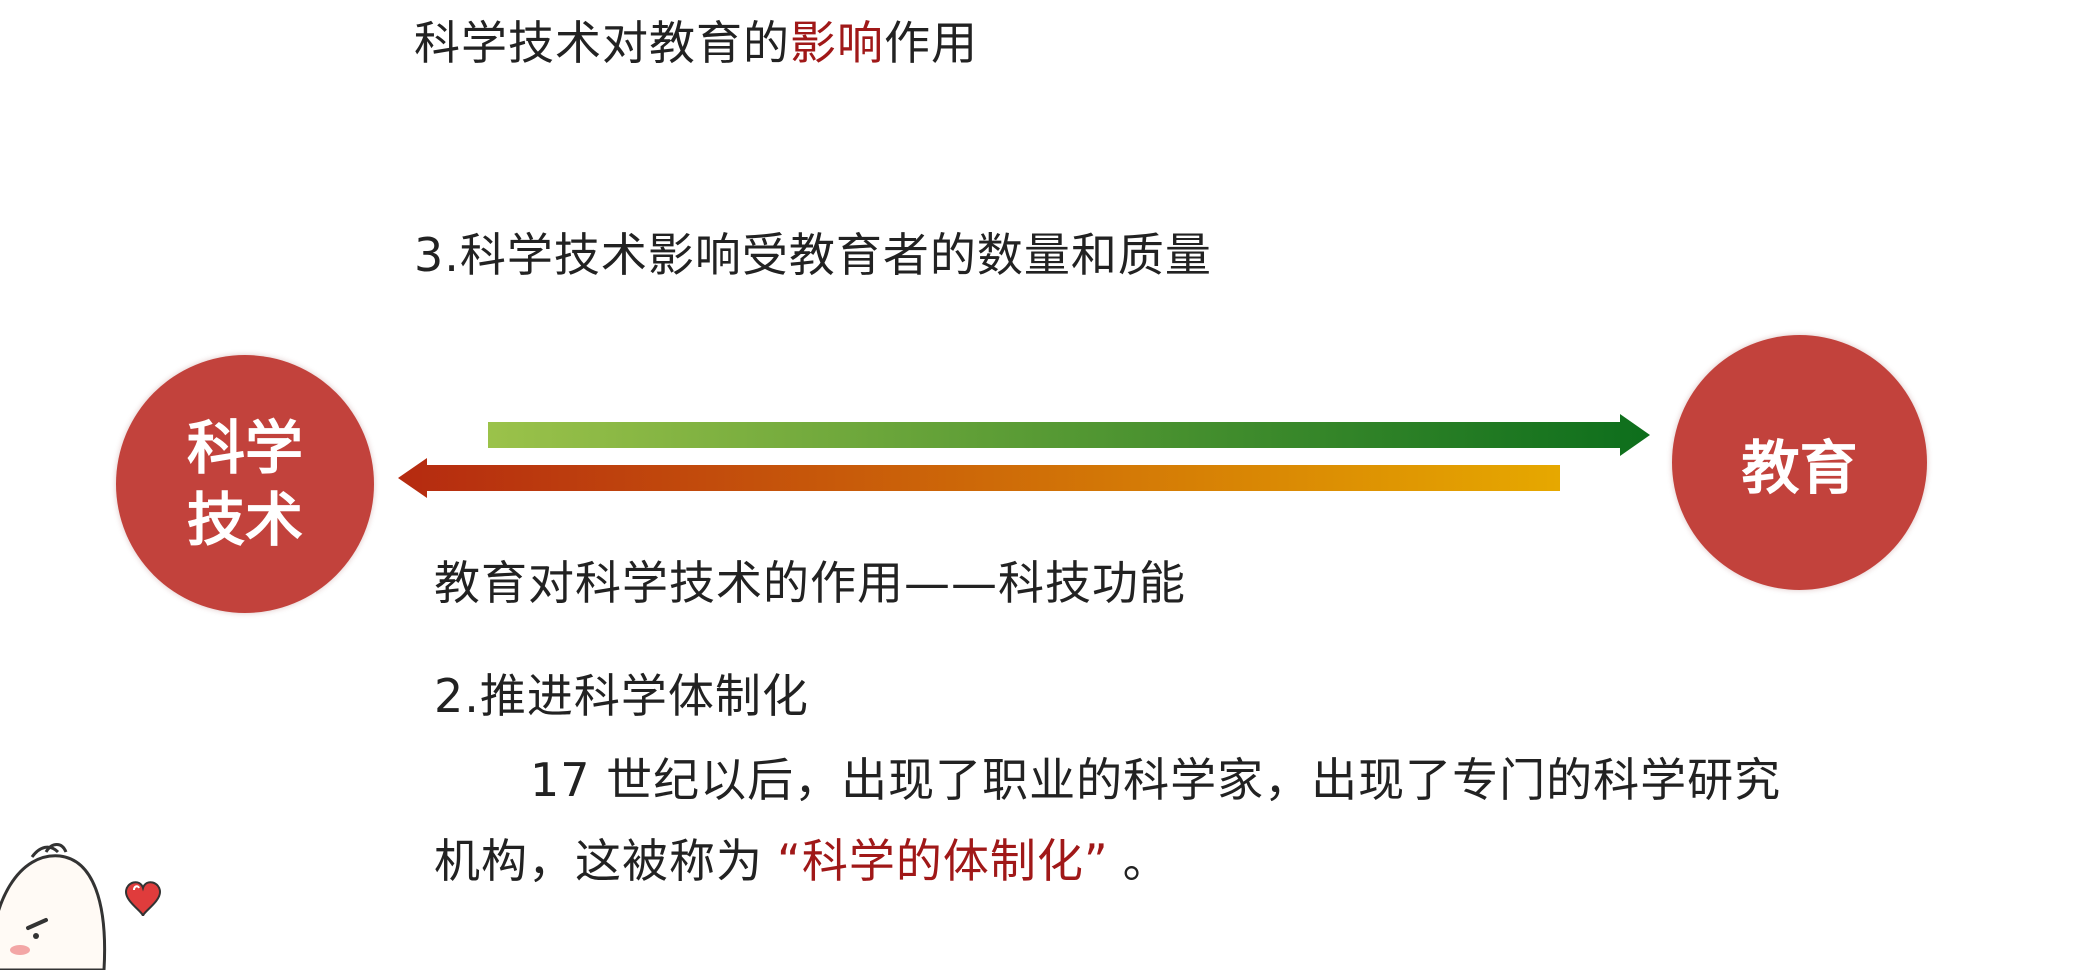 Image resolution: width=2093 pixels, height=970 pixels. I want to click on arrow-to-science-icon, so click(979, 478).